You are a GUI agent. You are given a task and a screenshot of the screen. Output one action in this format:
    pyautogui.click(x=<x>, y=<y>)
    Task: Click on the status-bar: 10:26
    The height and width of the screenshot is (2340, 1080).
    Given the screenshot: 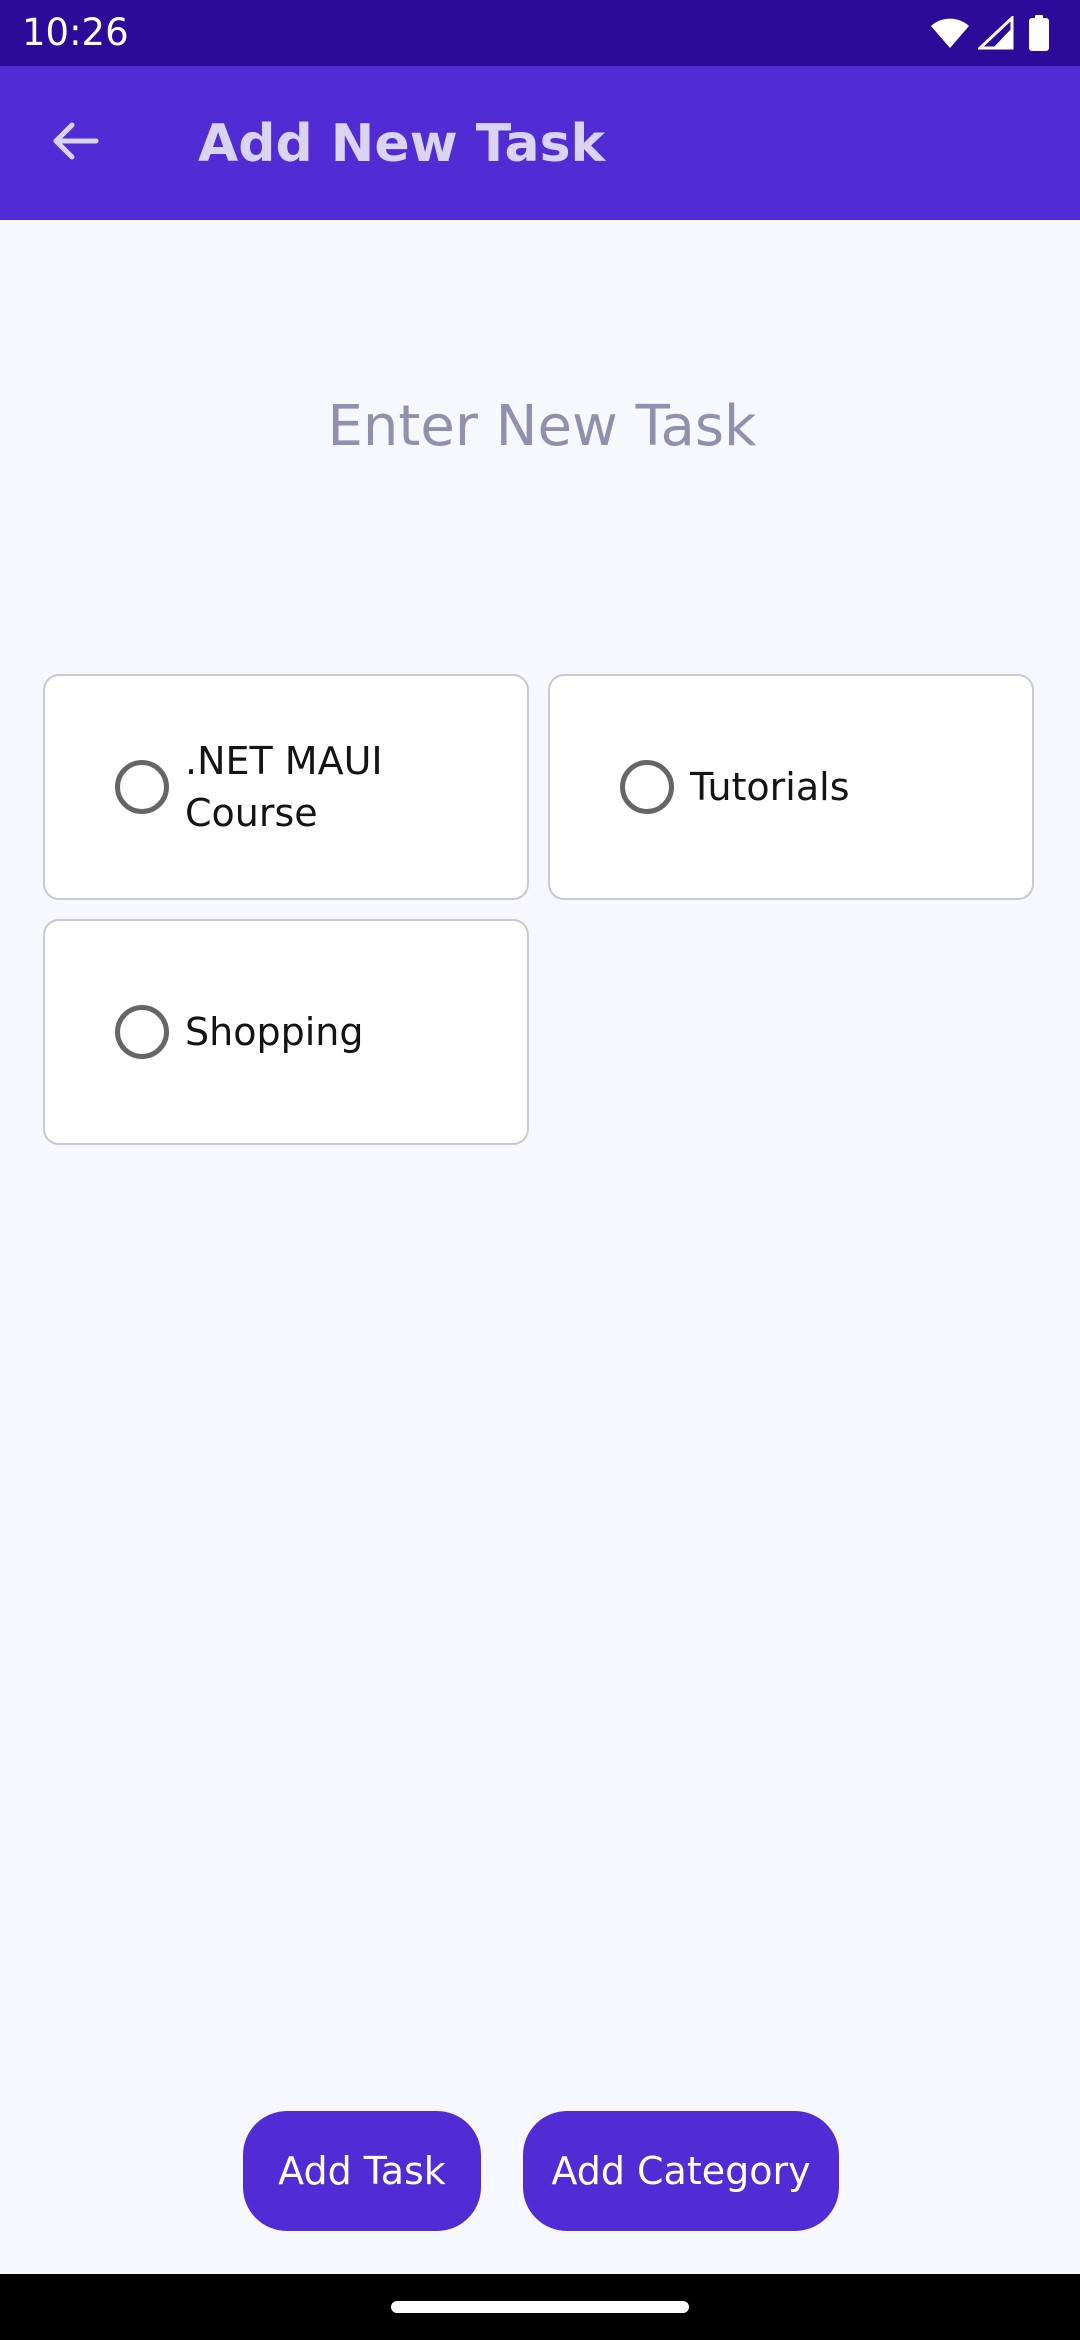 What is the action you would take?
    pyautogui.click(x=540, y=33)
    